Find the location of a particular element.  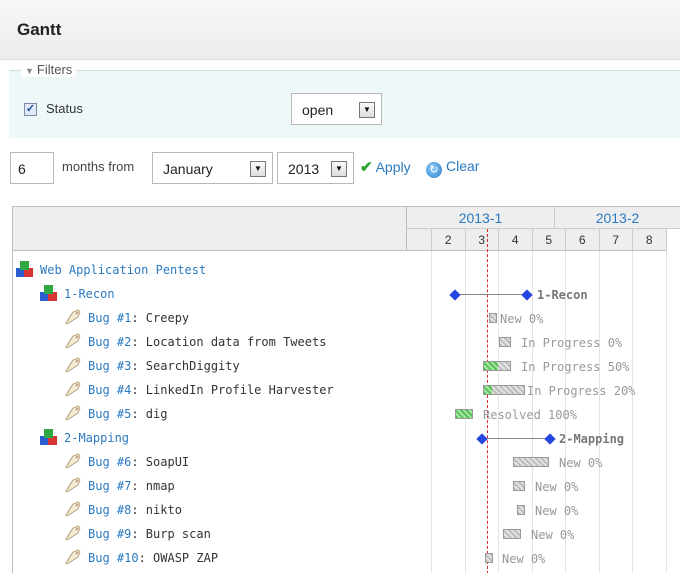

timeline-week-header is located at coordinates (419, 240).